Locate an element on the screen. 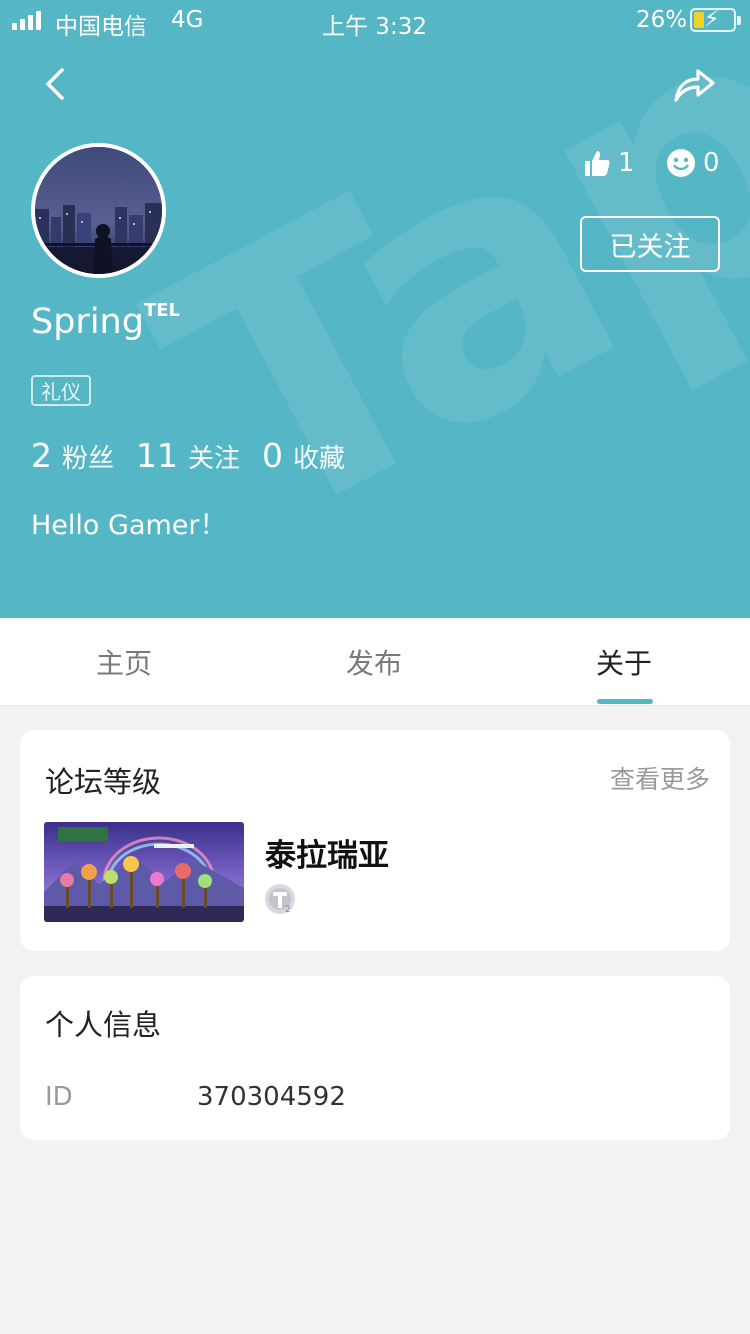  battery-icon: ⚡ is located at coordinates (715, 19).